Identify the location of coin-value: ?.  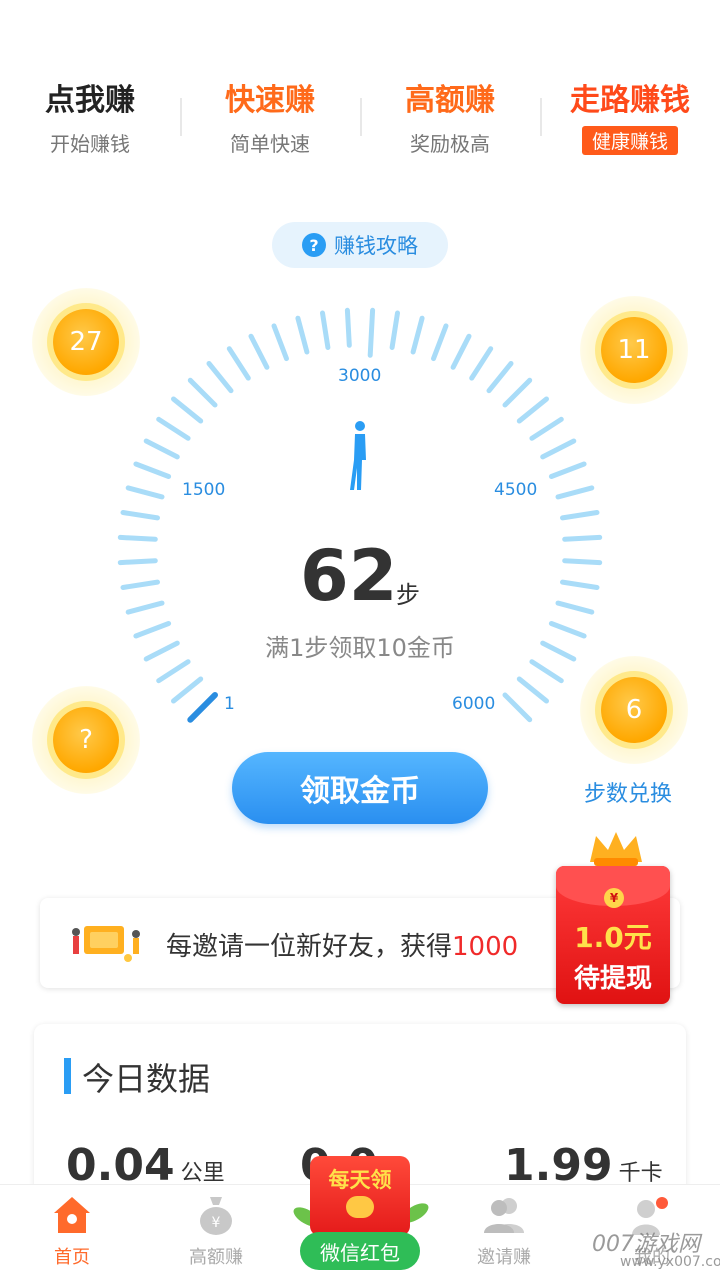
(86, 740).